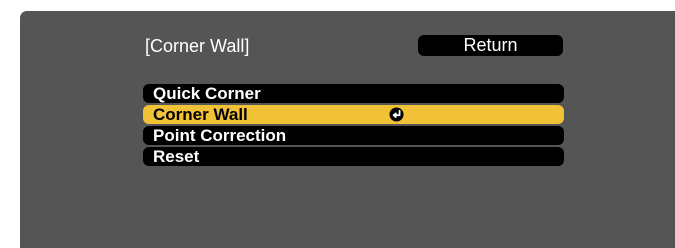 The image size is (675, 248). What do you see at coordinates (353, 93) in the screenshot?
I see `menu-item-quick-corner: Quick Corner` at bounding box center [353, 93].